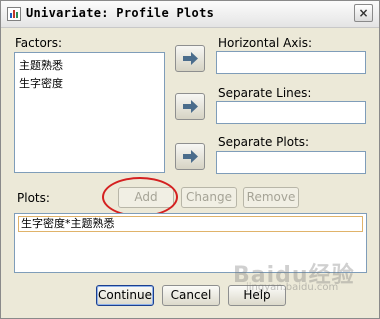  What do you see at coordinates (14, 14) in the screenshot?
I see `spss-app-icon` at bounding box center [14, 14].